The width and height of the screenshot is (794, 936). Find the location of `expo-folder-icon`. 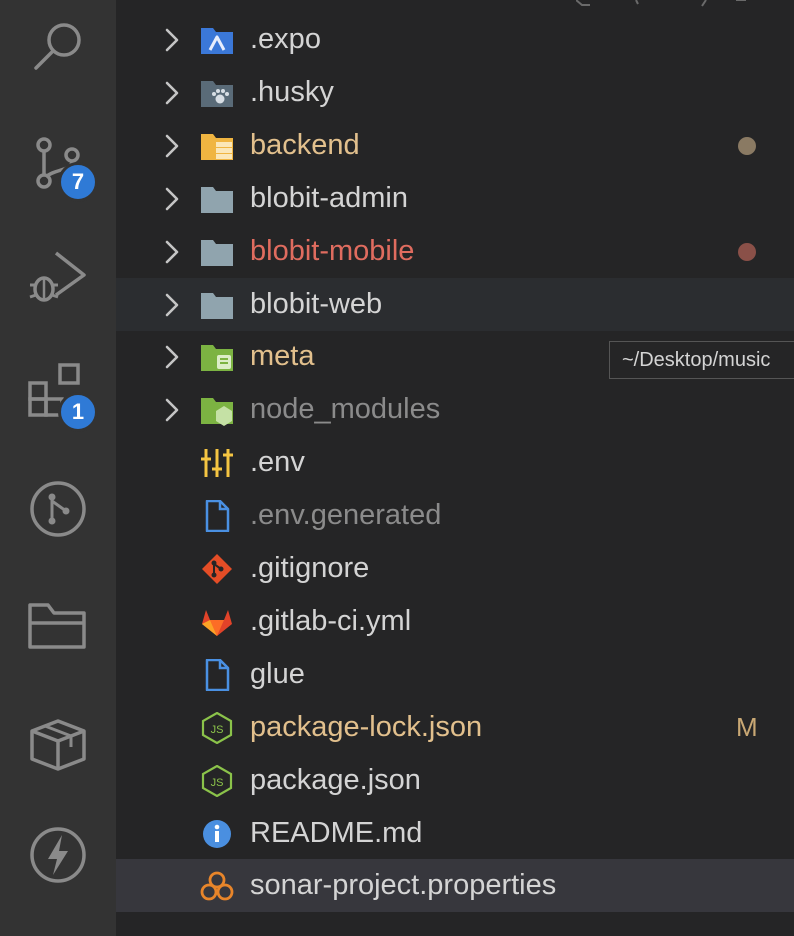

expo-folder-icon is located at coordinates (217, 40).